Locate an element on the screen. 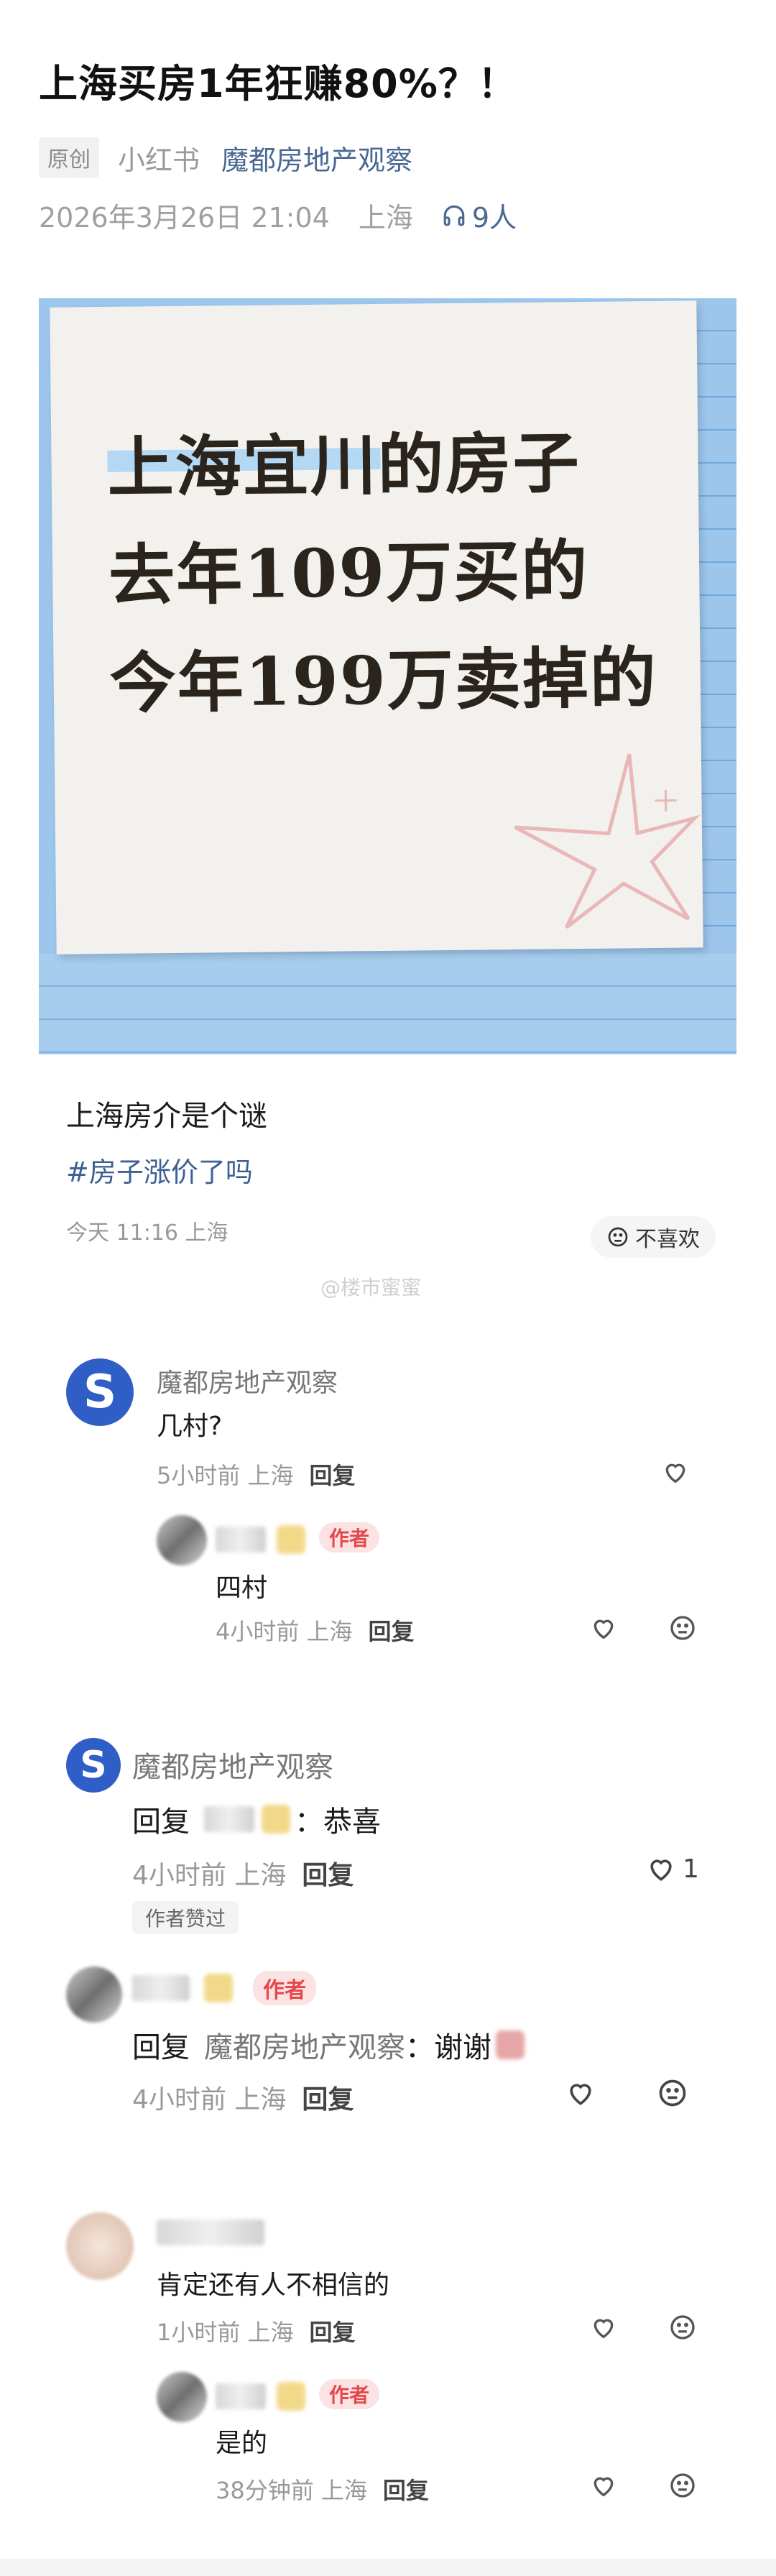  post-time: 今天 11:16 上海 is located at coordinates (147, 1233).